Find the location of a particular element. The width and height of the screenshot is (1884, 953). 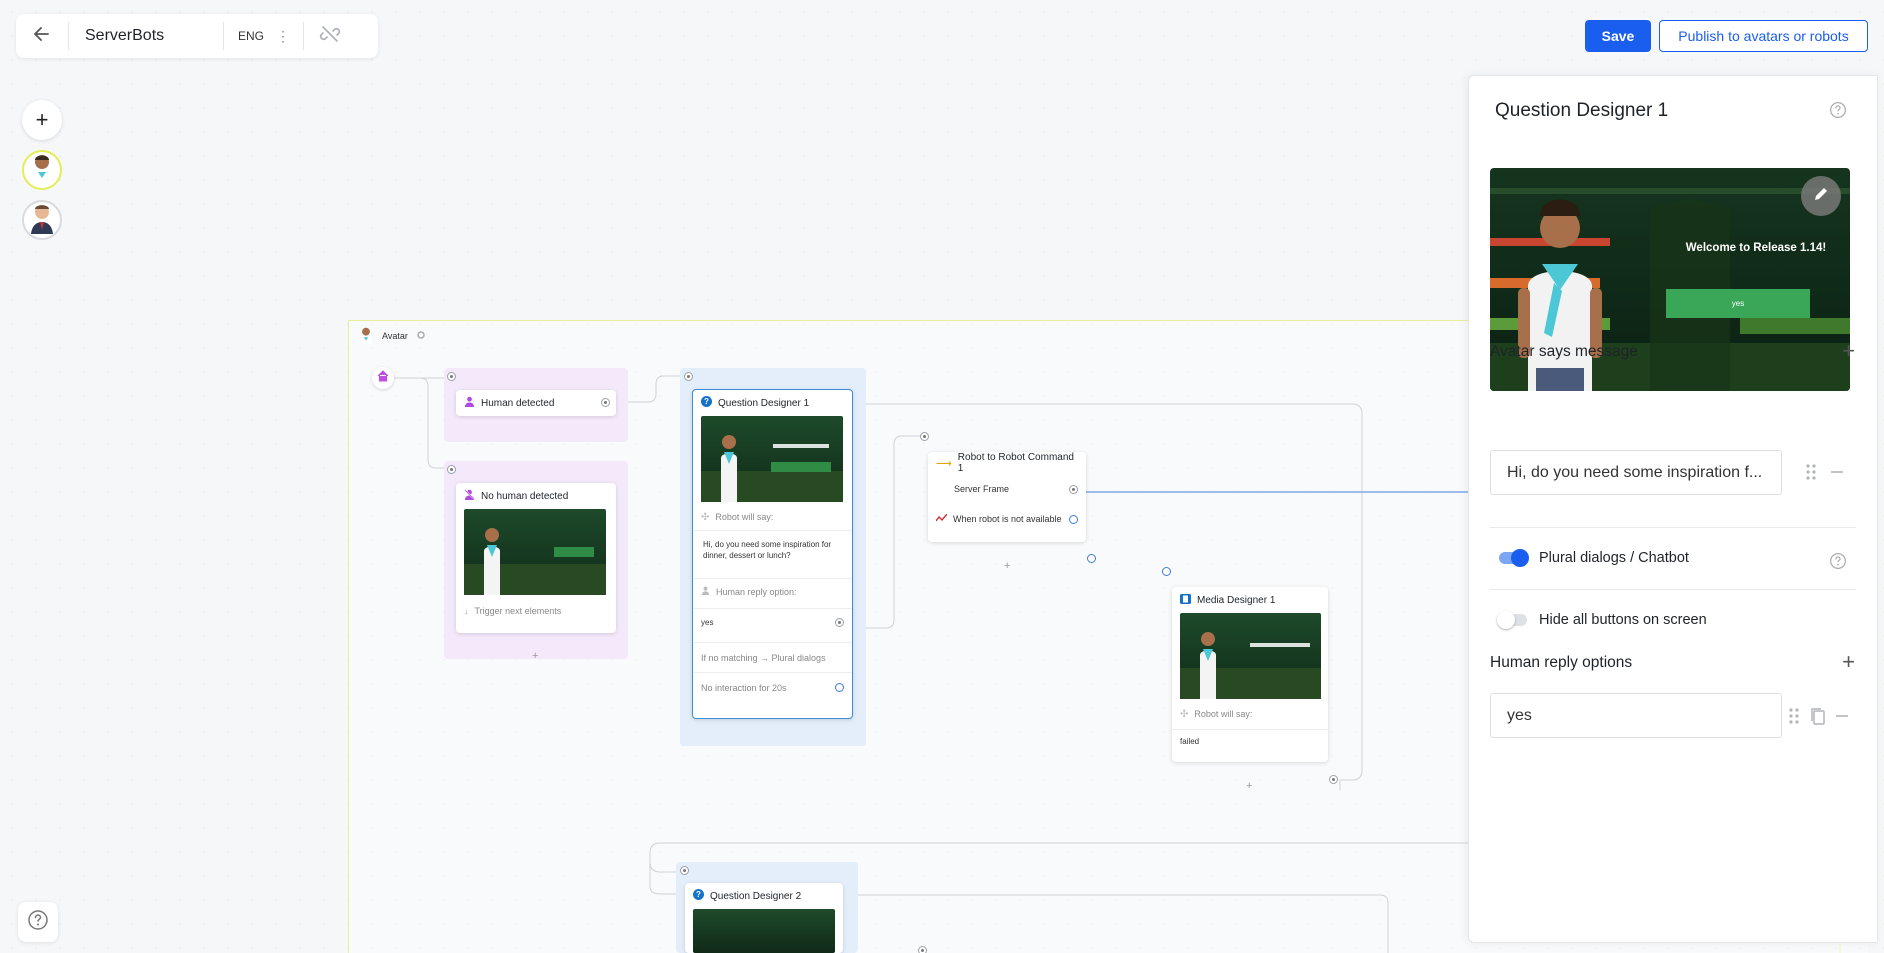

gear-icon is located at coordinates (421, 336).